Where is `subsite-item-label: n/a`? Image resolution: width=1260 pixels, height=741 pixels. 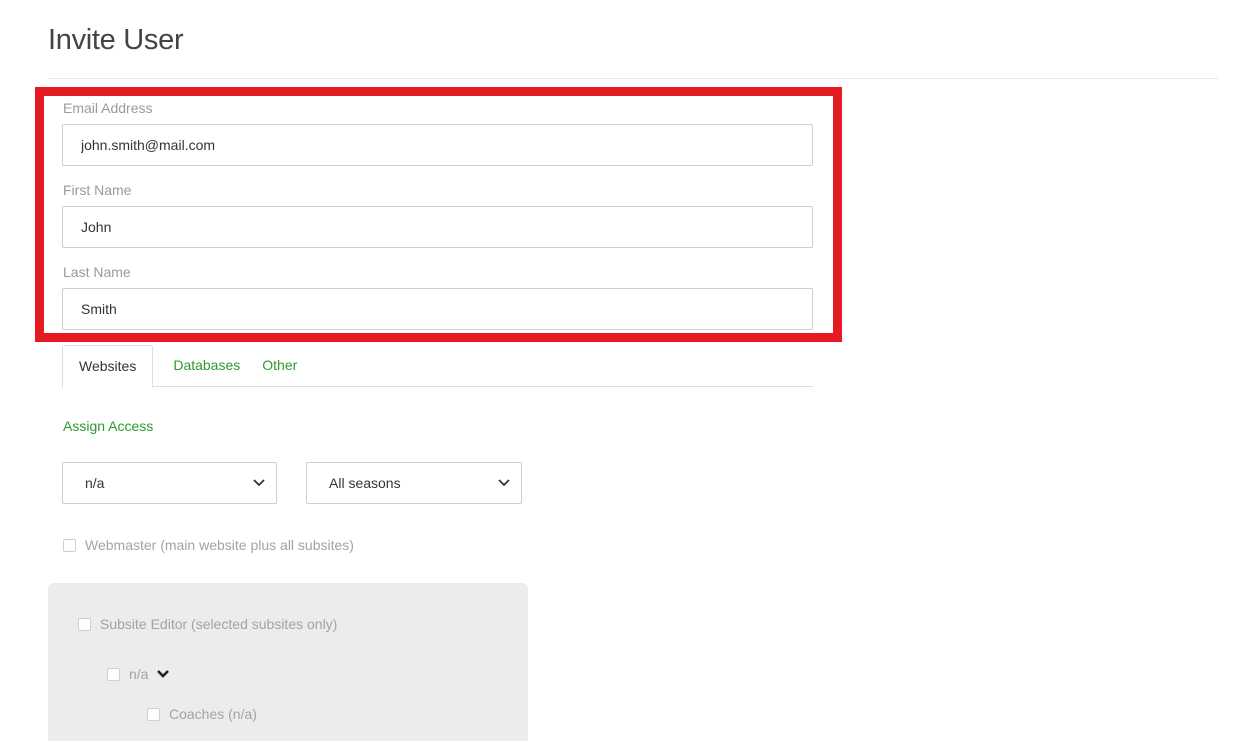
subsite-item-label: n/a is located at coordinates (139, 674).